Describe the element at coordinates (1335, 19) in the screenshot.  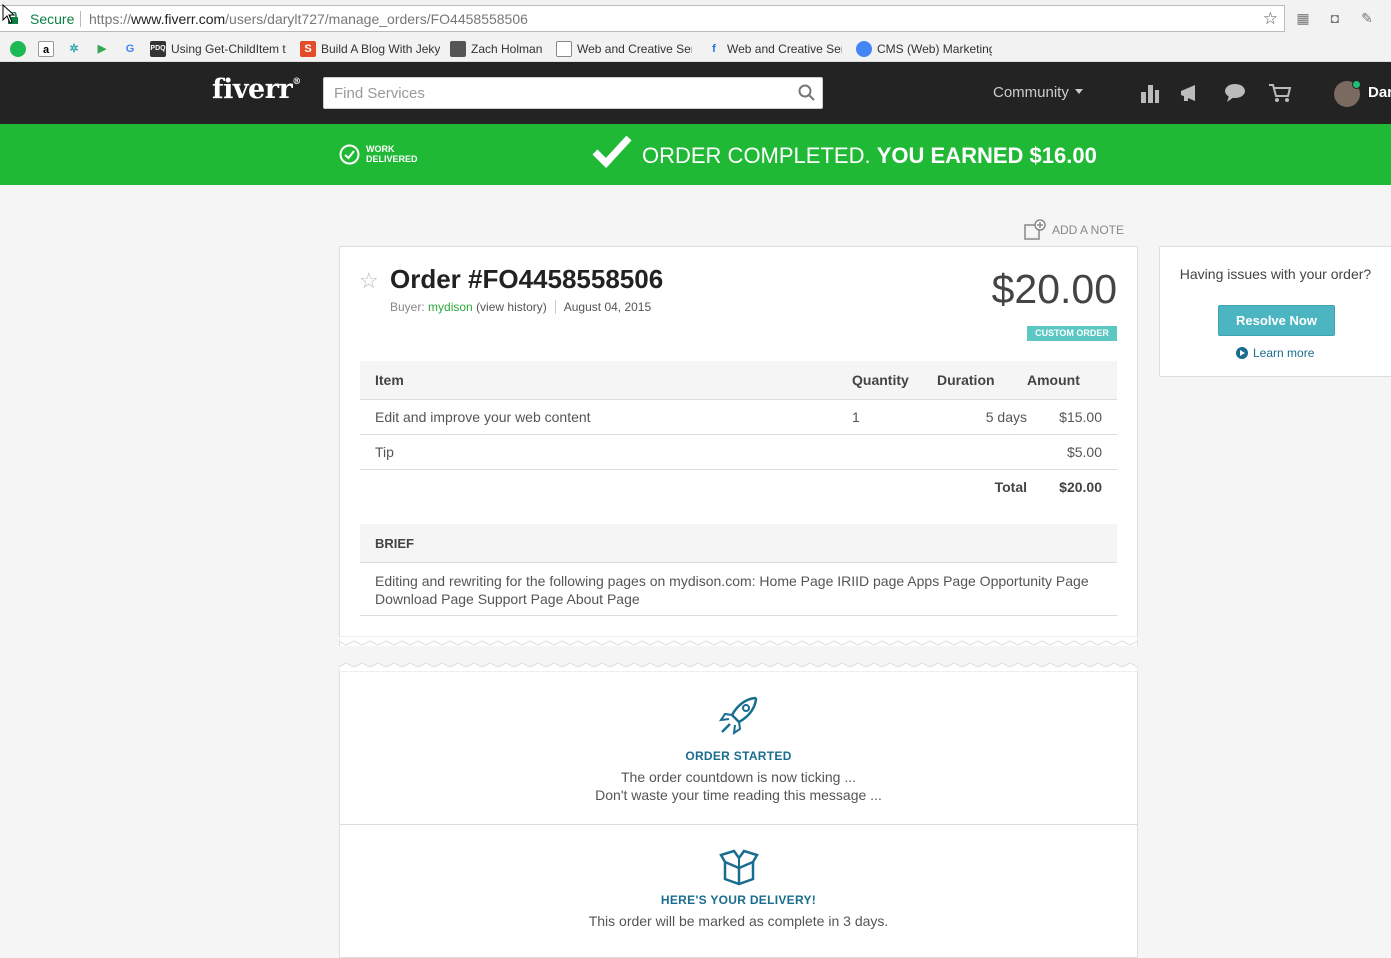
I see `pocket-ext-icon: ◘` at that location.